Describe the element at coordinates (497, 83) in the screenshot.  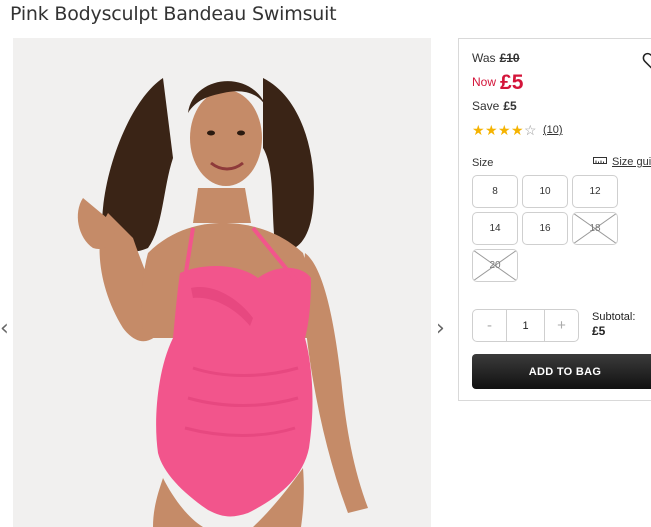
I see `now-price: Now £5` at that location.